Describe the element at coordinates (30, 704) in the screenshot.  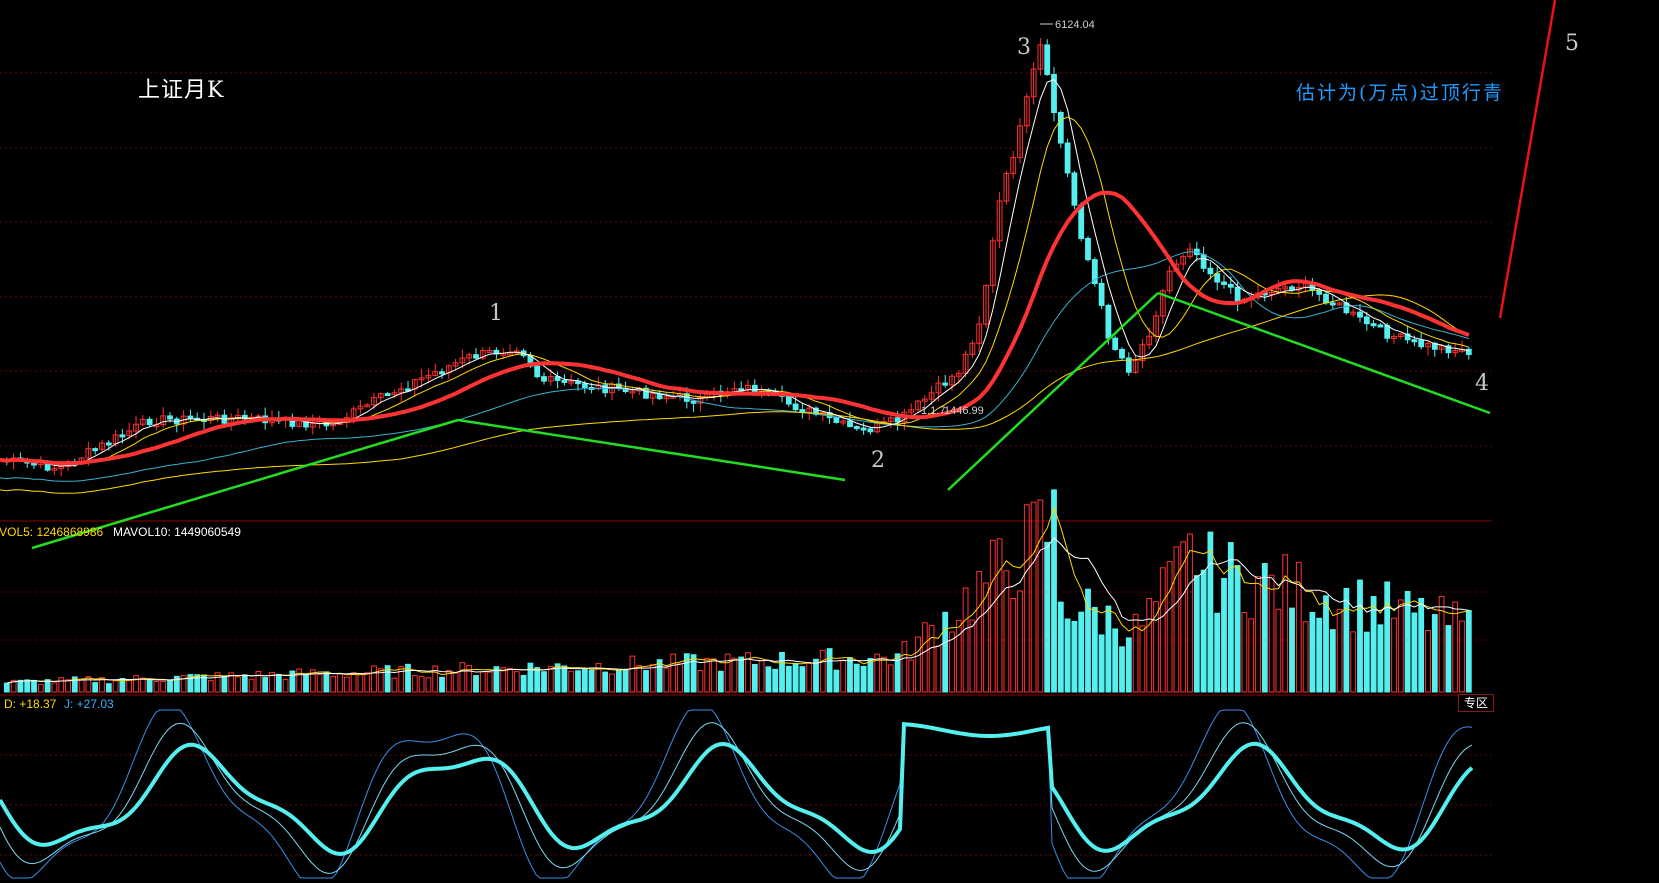
I see `kdj-d-label: D: +18.37` at that location.